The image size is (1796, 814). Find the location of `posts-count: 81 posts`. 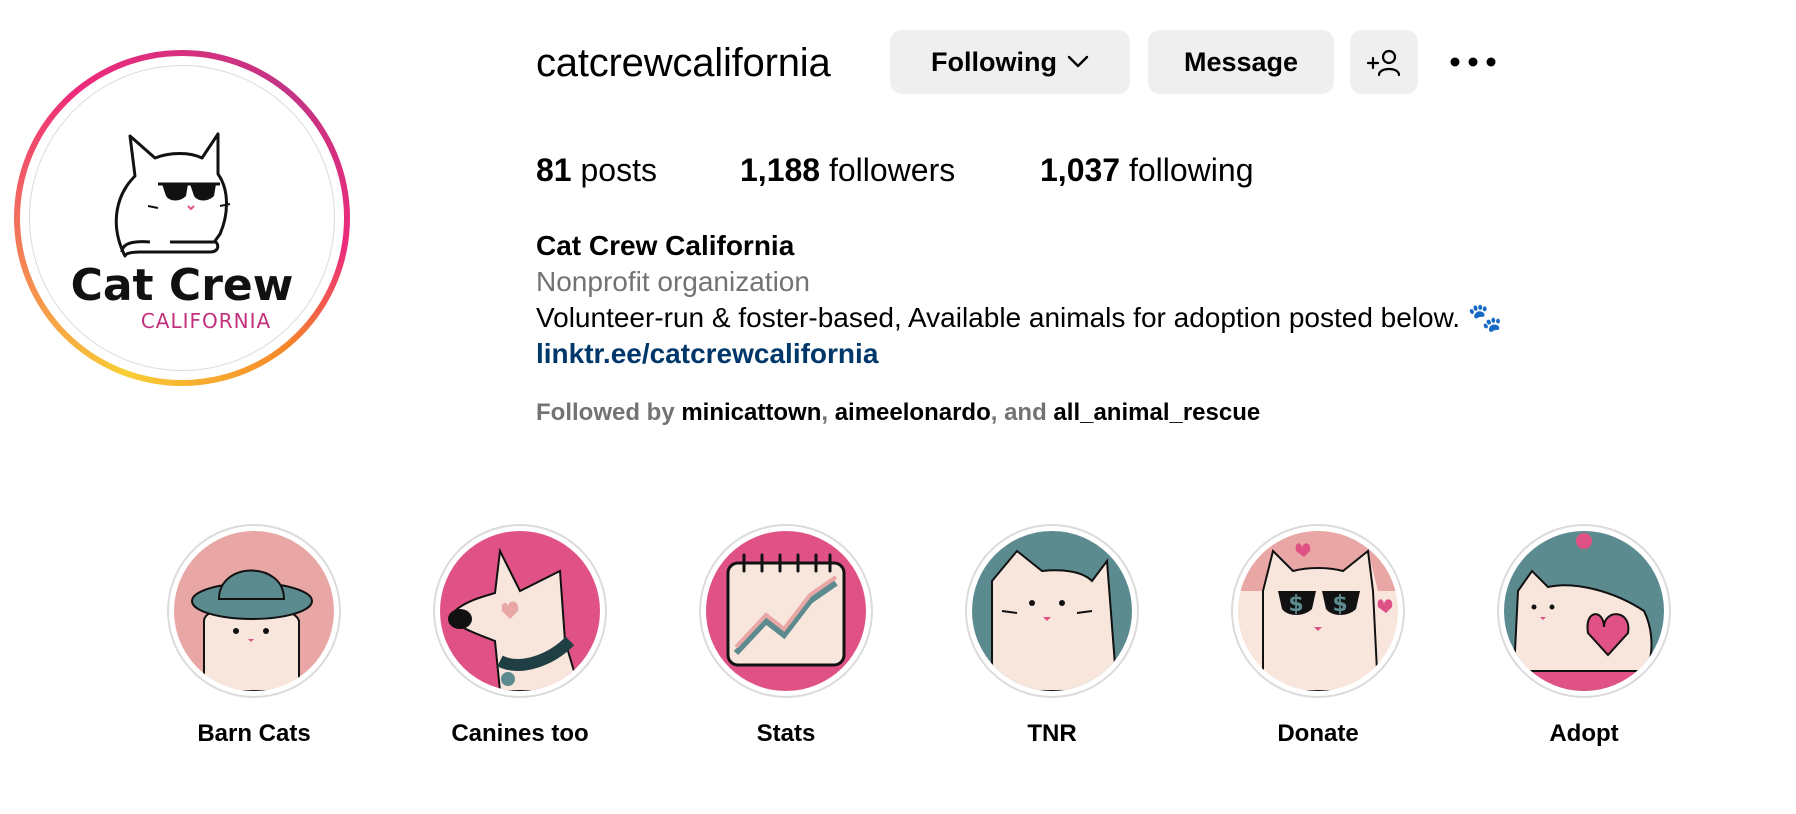

posts-count: 81 posts is located at coordinates (596, 170).